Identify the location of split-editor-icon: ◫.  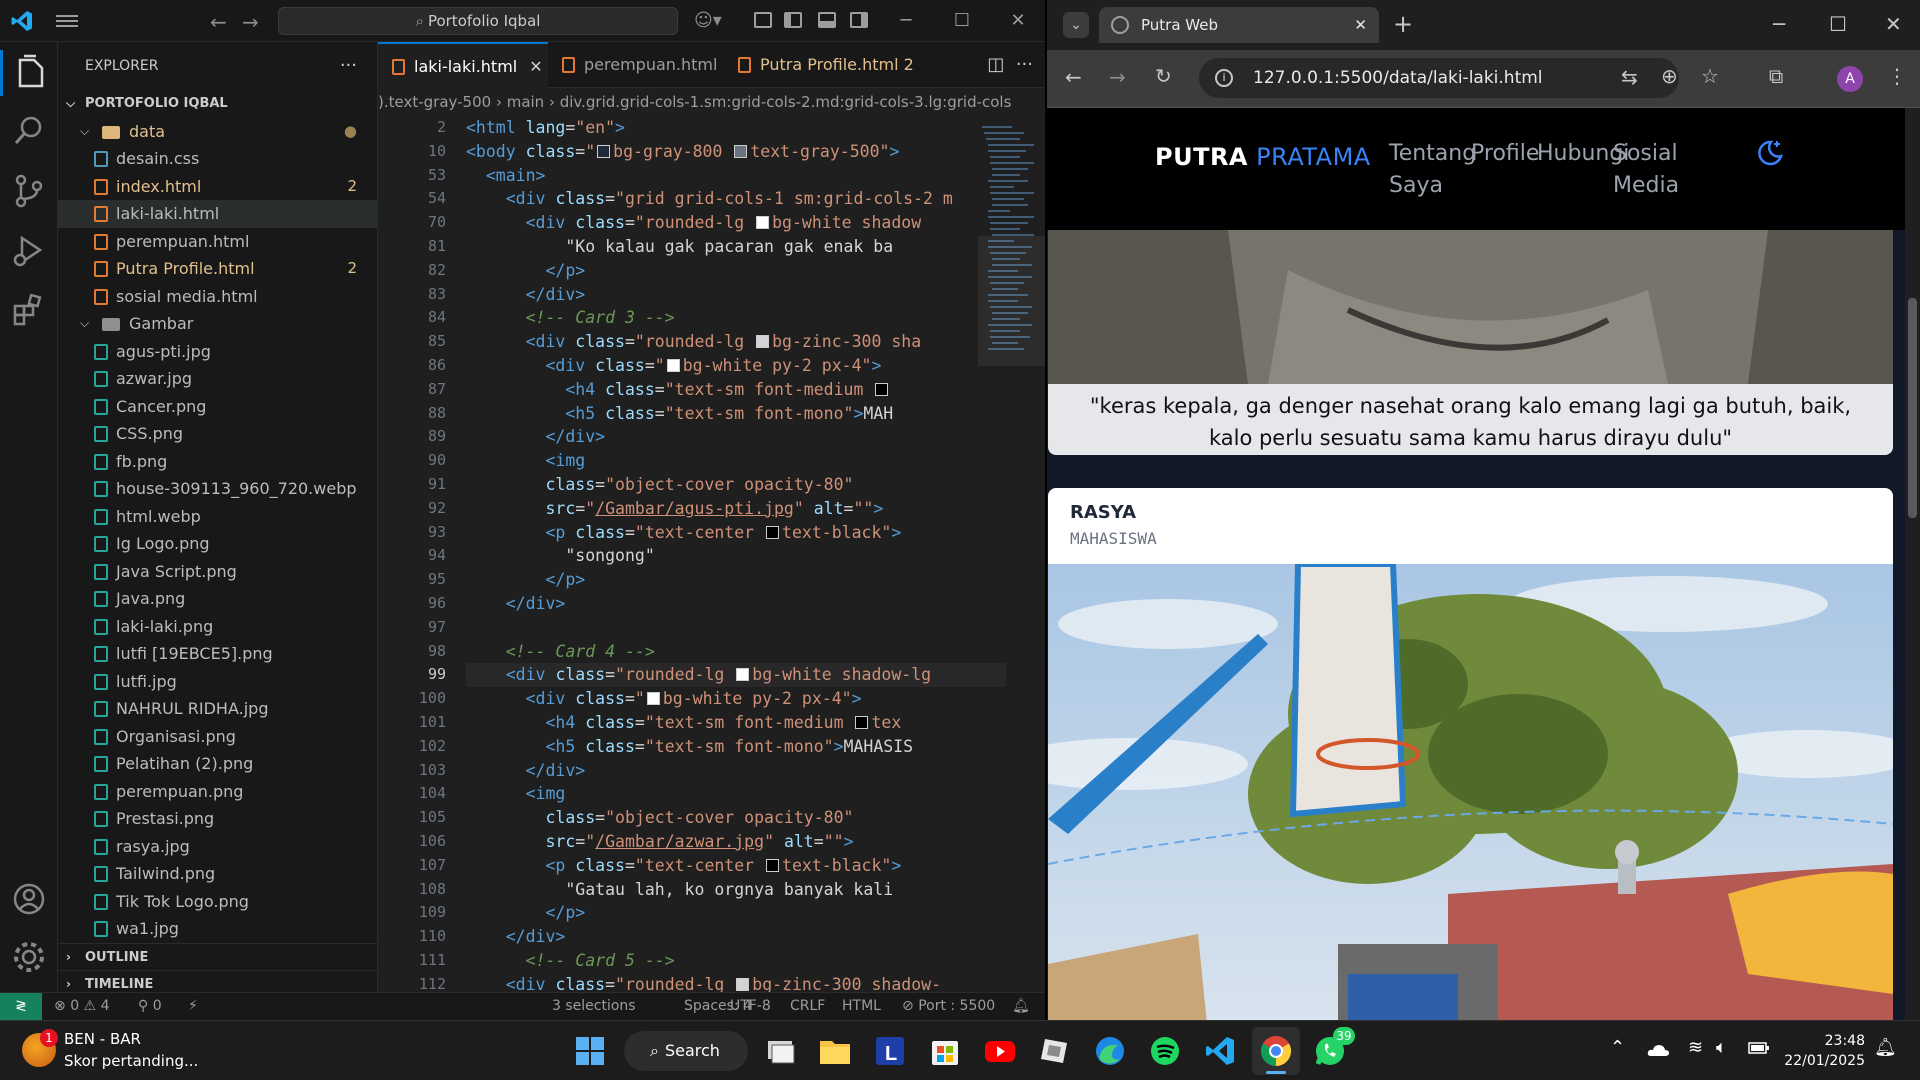
(995, 64).